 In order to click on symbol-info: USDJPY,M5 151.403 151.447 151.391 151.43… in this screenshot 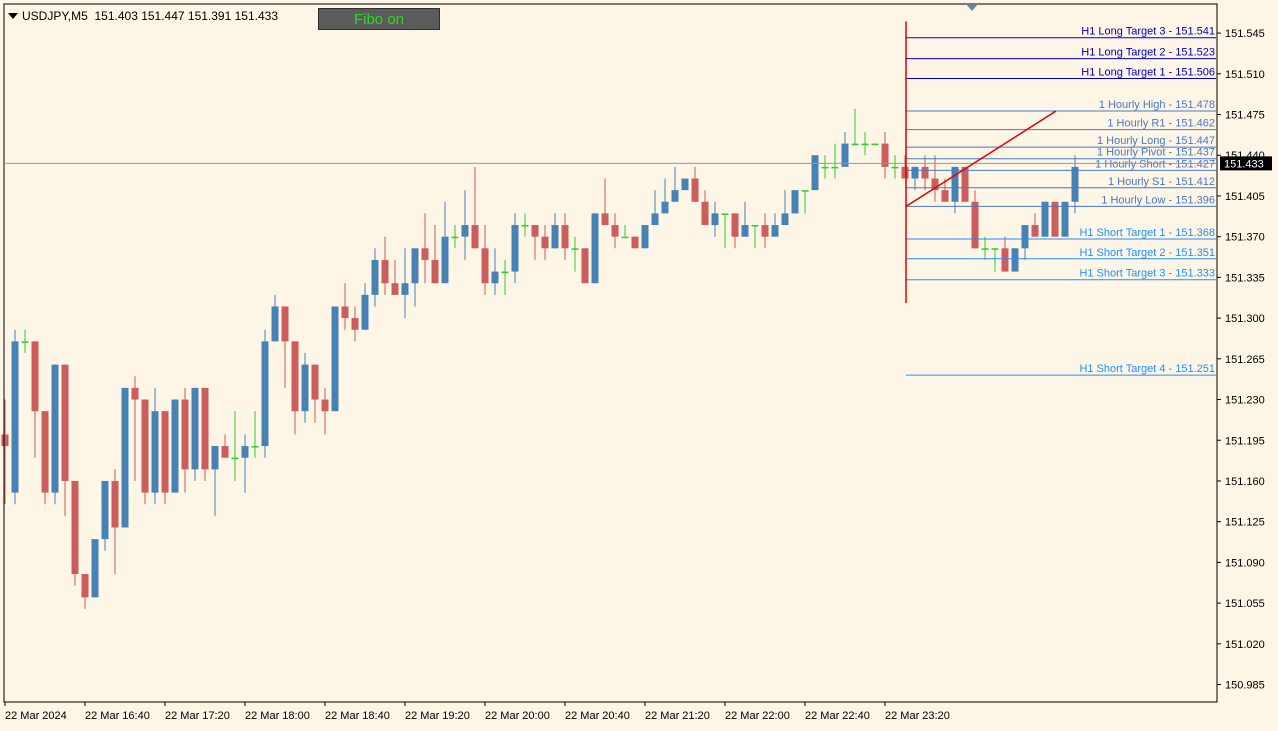, I will do `click(143, 16)`.